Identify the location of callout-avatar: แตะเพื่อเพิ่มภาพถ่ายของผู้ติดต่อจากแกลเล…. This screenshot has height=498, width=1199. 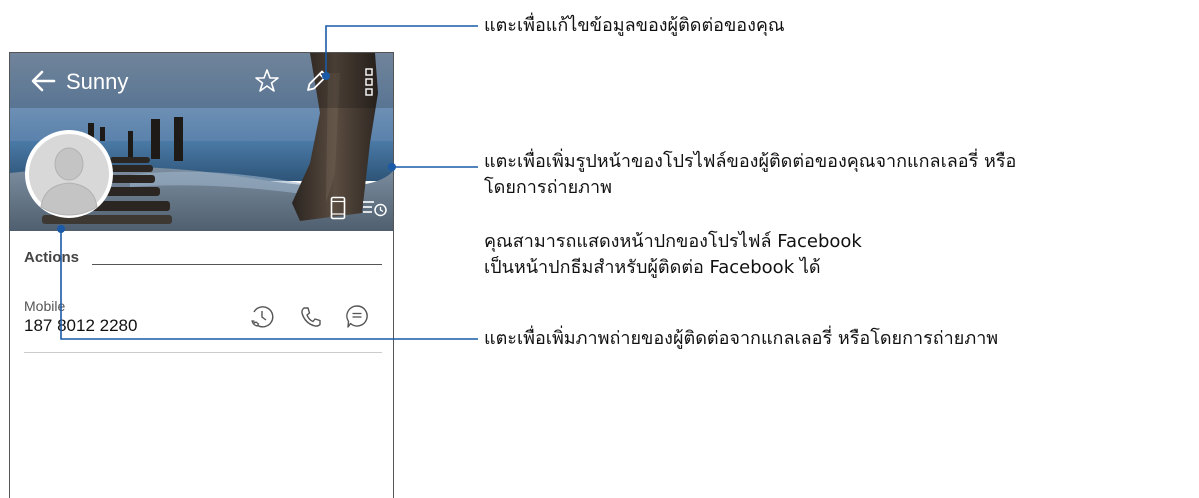
(741, 338).